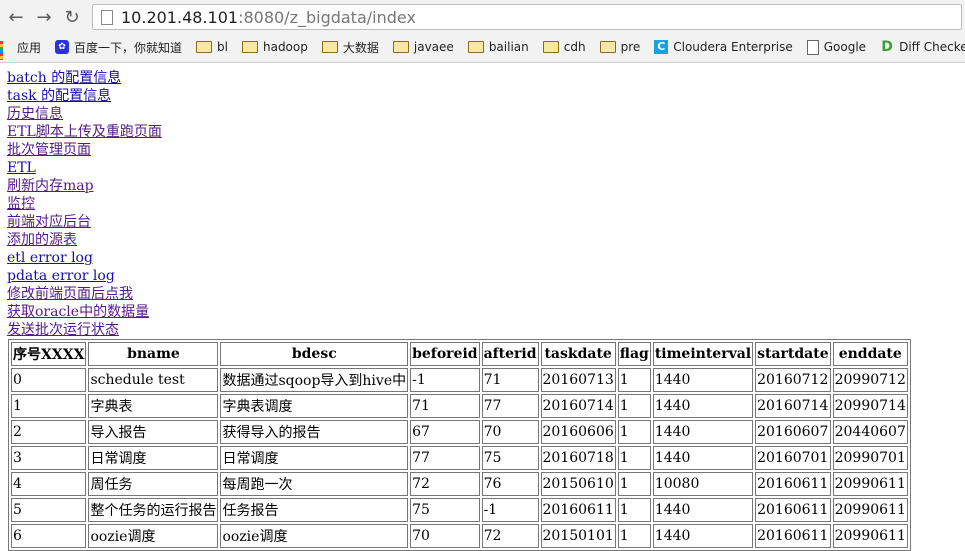 This screenshot has width=965, height=551. Describe the element at coordinates (314, 510) in the screenshot. I see `table-cell: 任务报告` at that location.